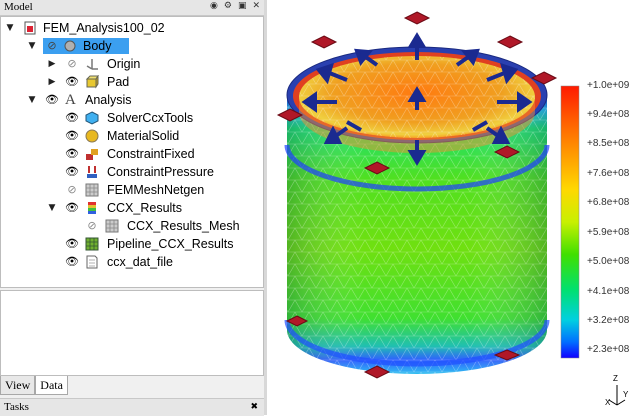  Describe the element at coordinates (242, 6) in the screenshot. I see `dock-button: ▣` at that location.